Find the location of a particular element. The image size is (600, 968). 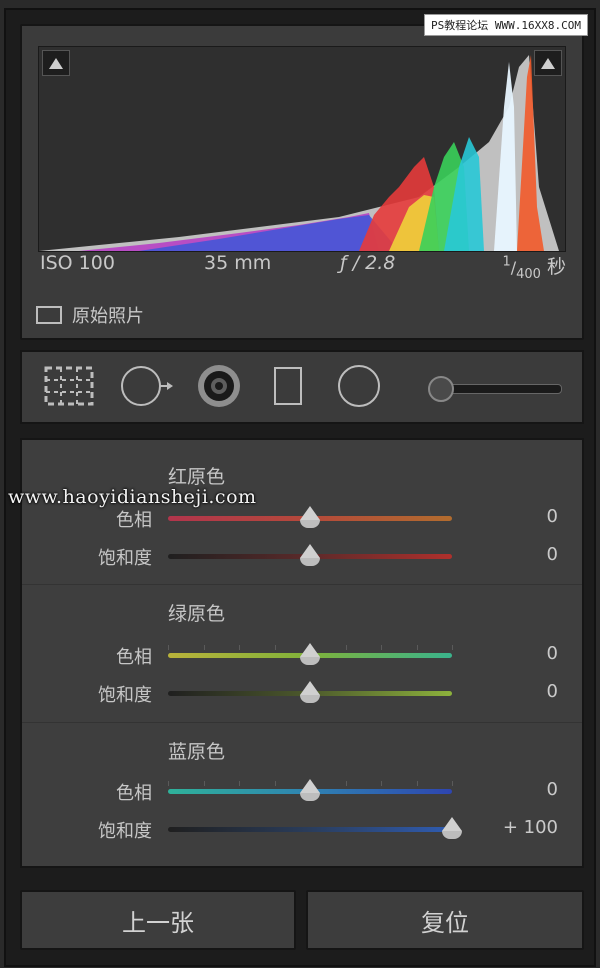

original-photo-toggle: 原始照片 is located at coordinates (90, 315).